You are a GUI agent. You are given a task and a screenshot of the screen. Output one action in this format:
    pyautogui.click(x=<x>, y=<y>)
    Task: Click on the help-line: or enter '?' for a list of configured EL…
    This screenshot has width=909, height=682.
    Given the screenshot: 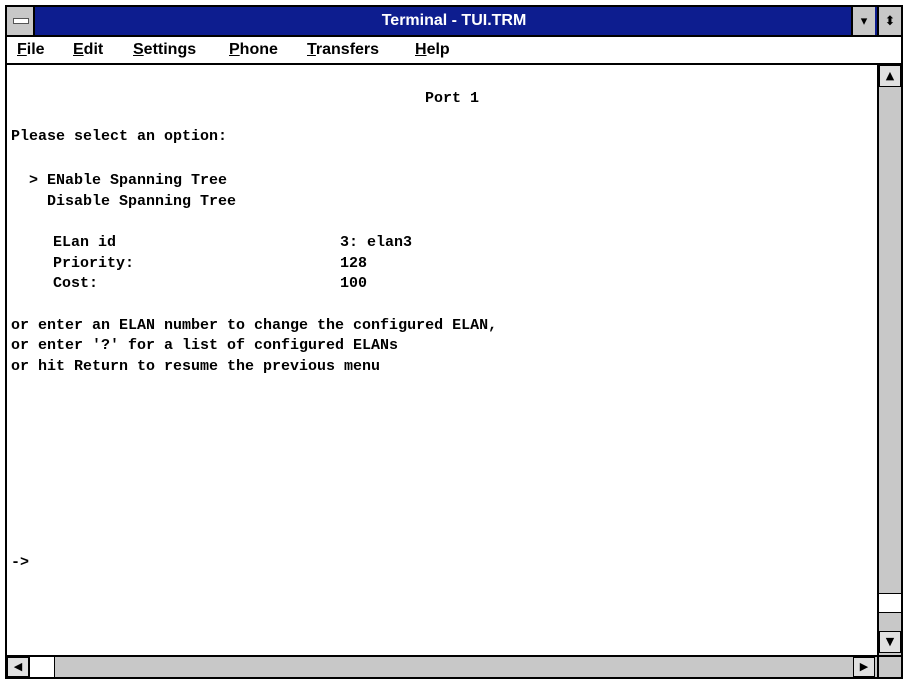 What is the action you would take?
    pyautogui.click(x=205, y=345)
    